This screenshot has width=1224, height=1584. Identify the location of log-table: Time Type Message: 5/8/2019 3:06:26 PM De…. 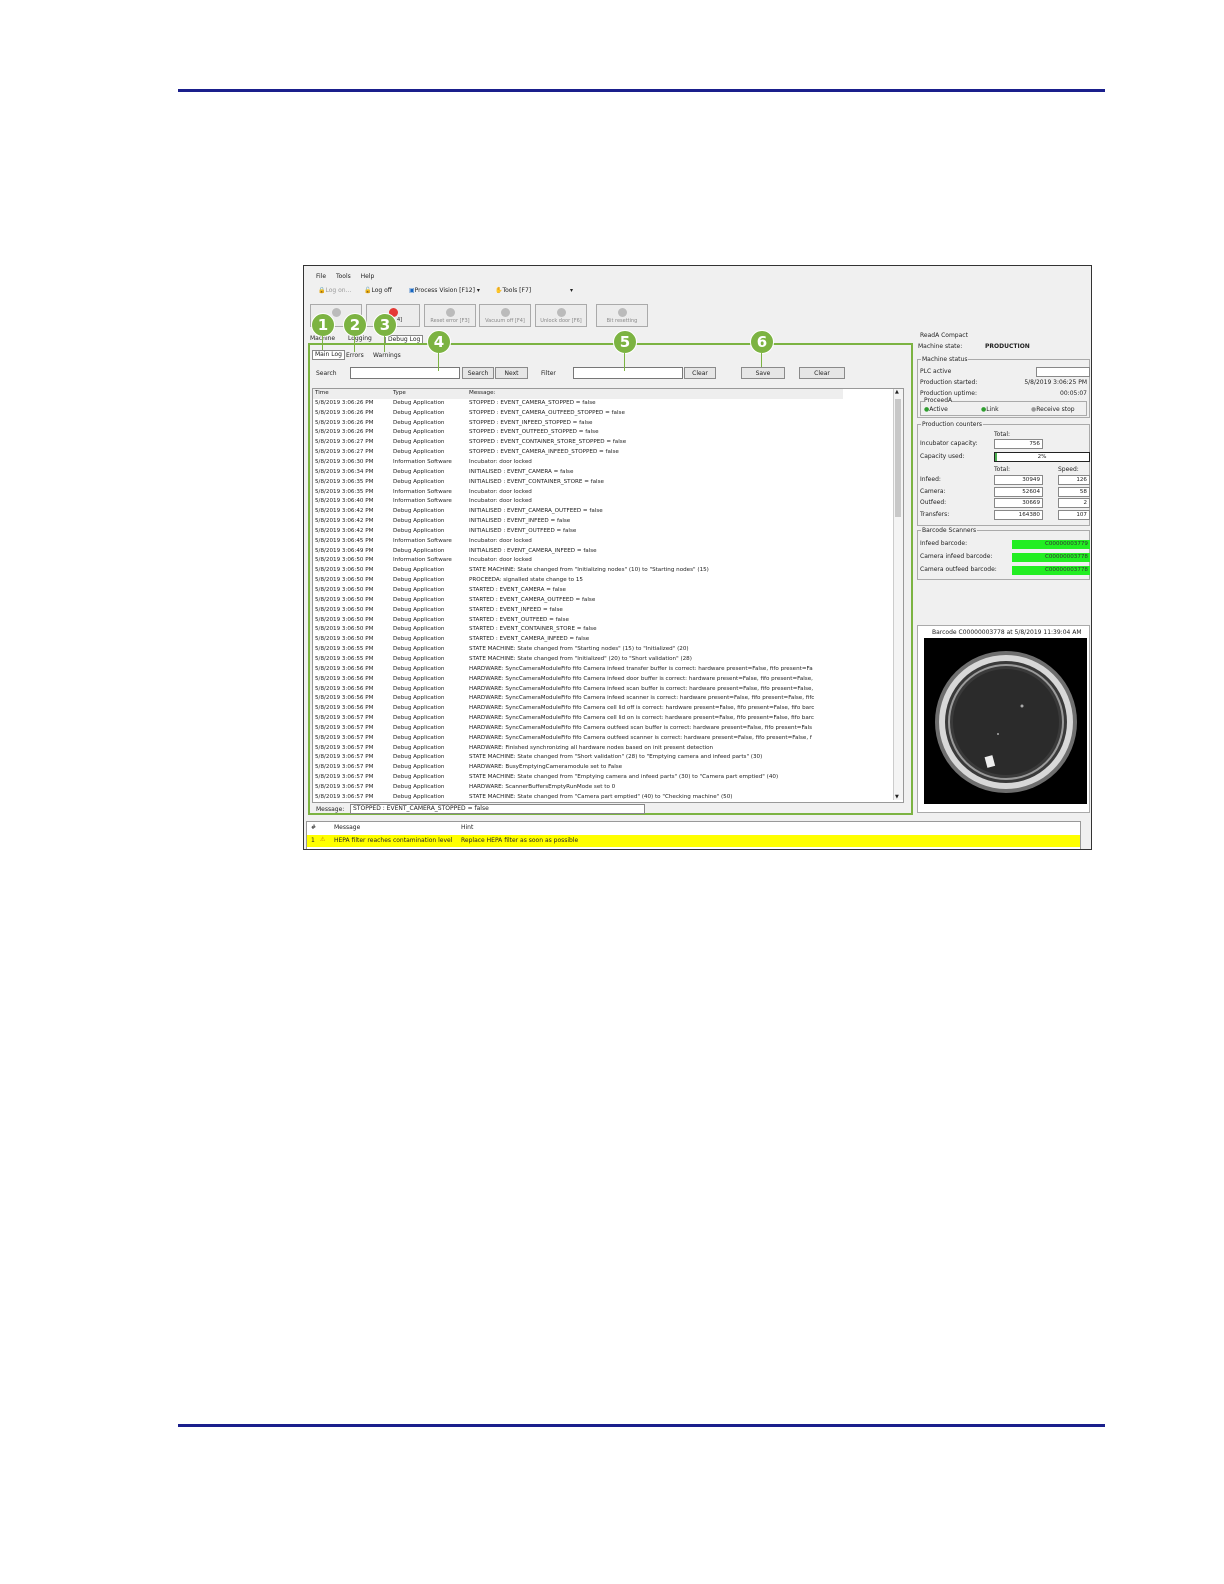
(608, 595).